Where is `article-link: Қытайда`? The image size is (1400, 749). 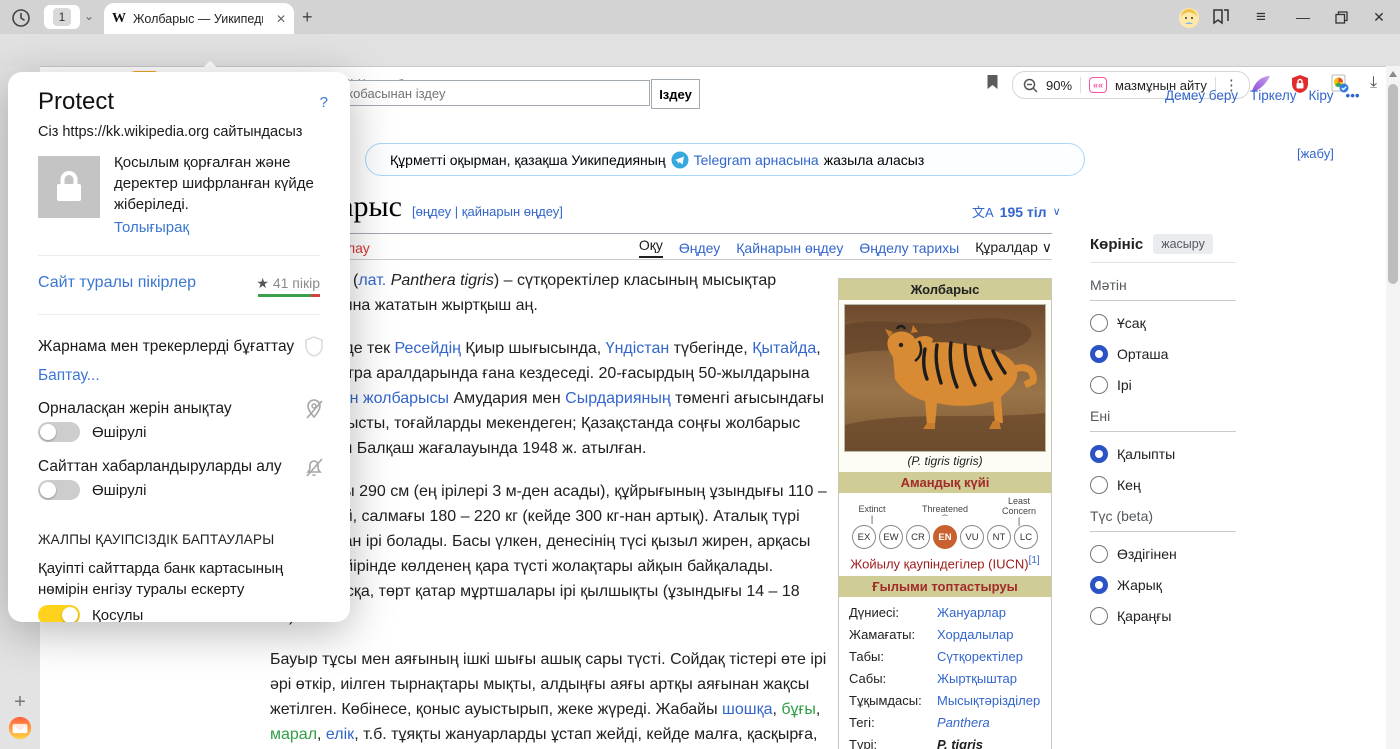 article-link: Қытайда is located at coordinates (784, 348).